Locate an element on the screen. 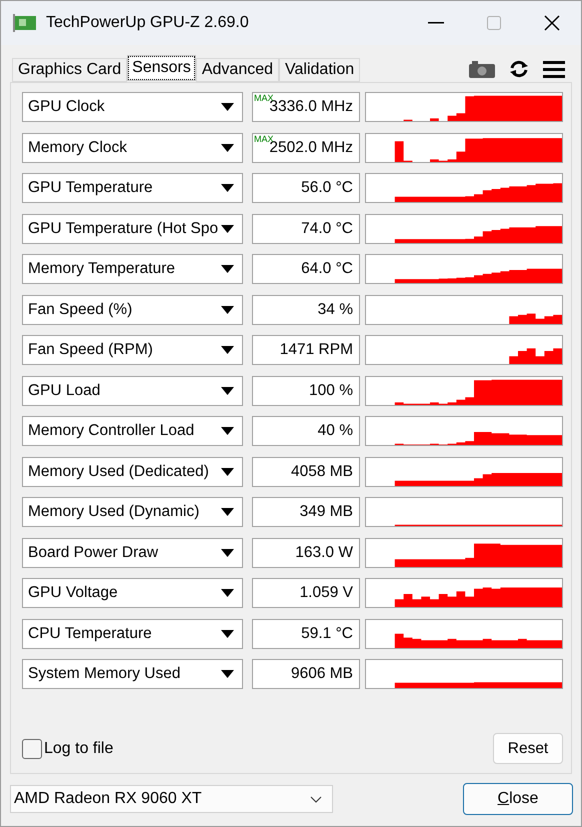 Image resolution: width=582 pixels, height=827 pixels. sensor-dropdown: GPU Clock is located at coordinates (132, 107).